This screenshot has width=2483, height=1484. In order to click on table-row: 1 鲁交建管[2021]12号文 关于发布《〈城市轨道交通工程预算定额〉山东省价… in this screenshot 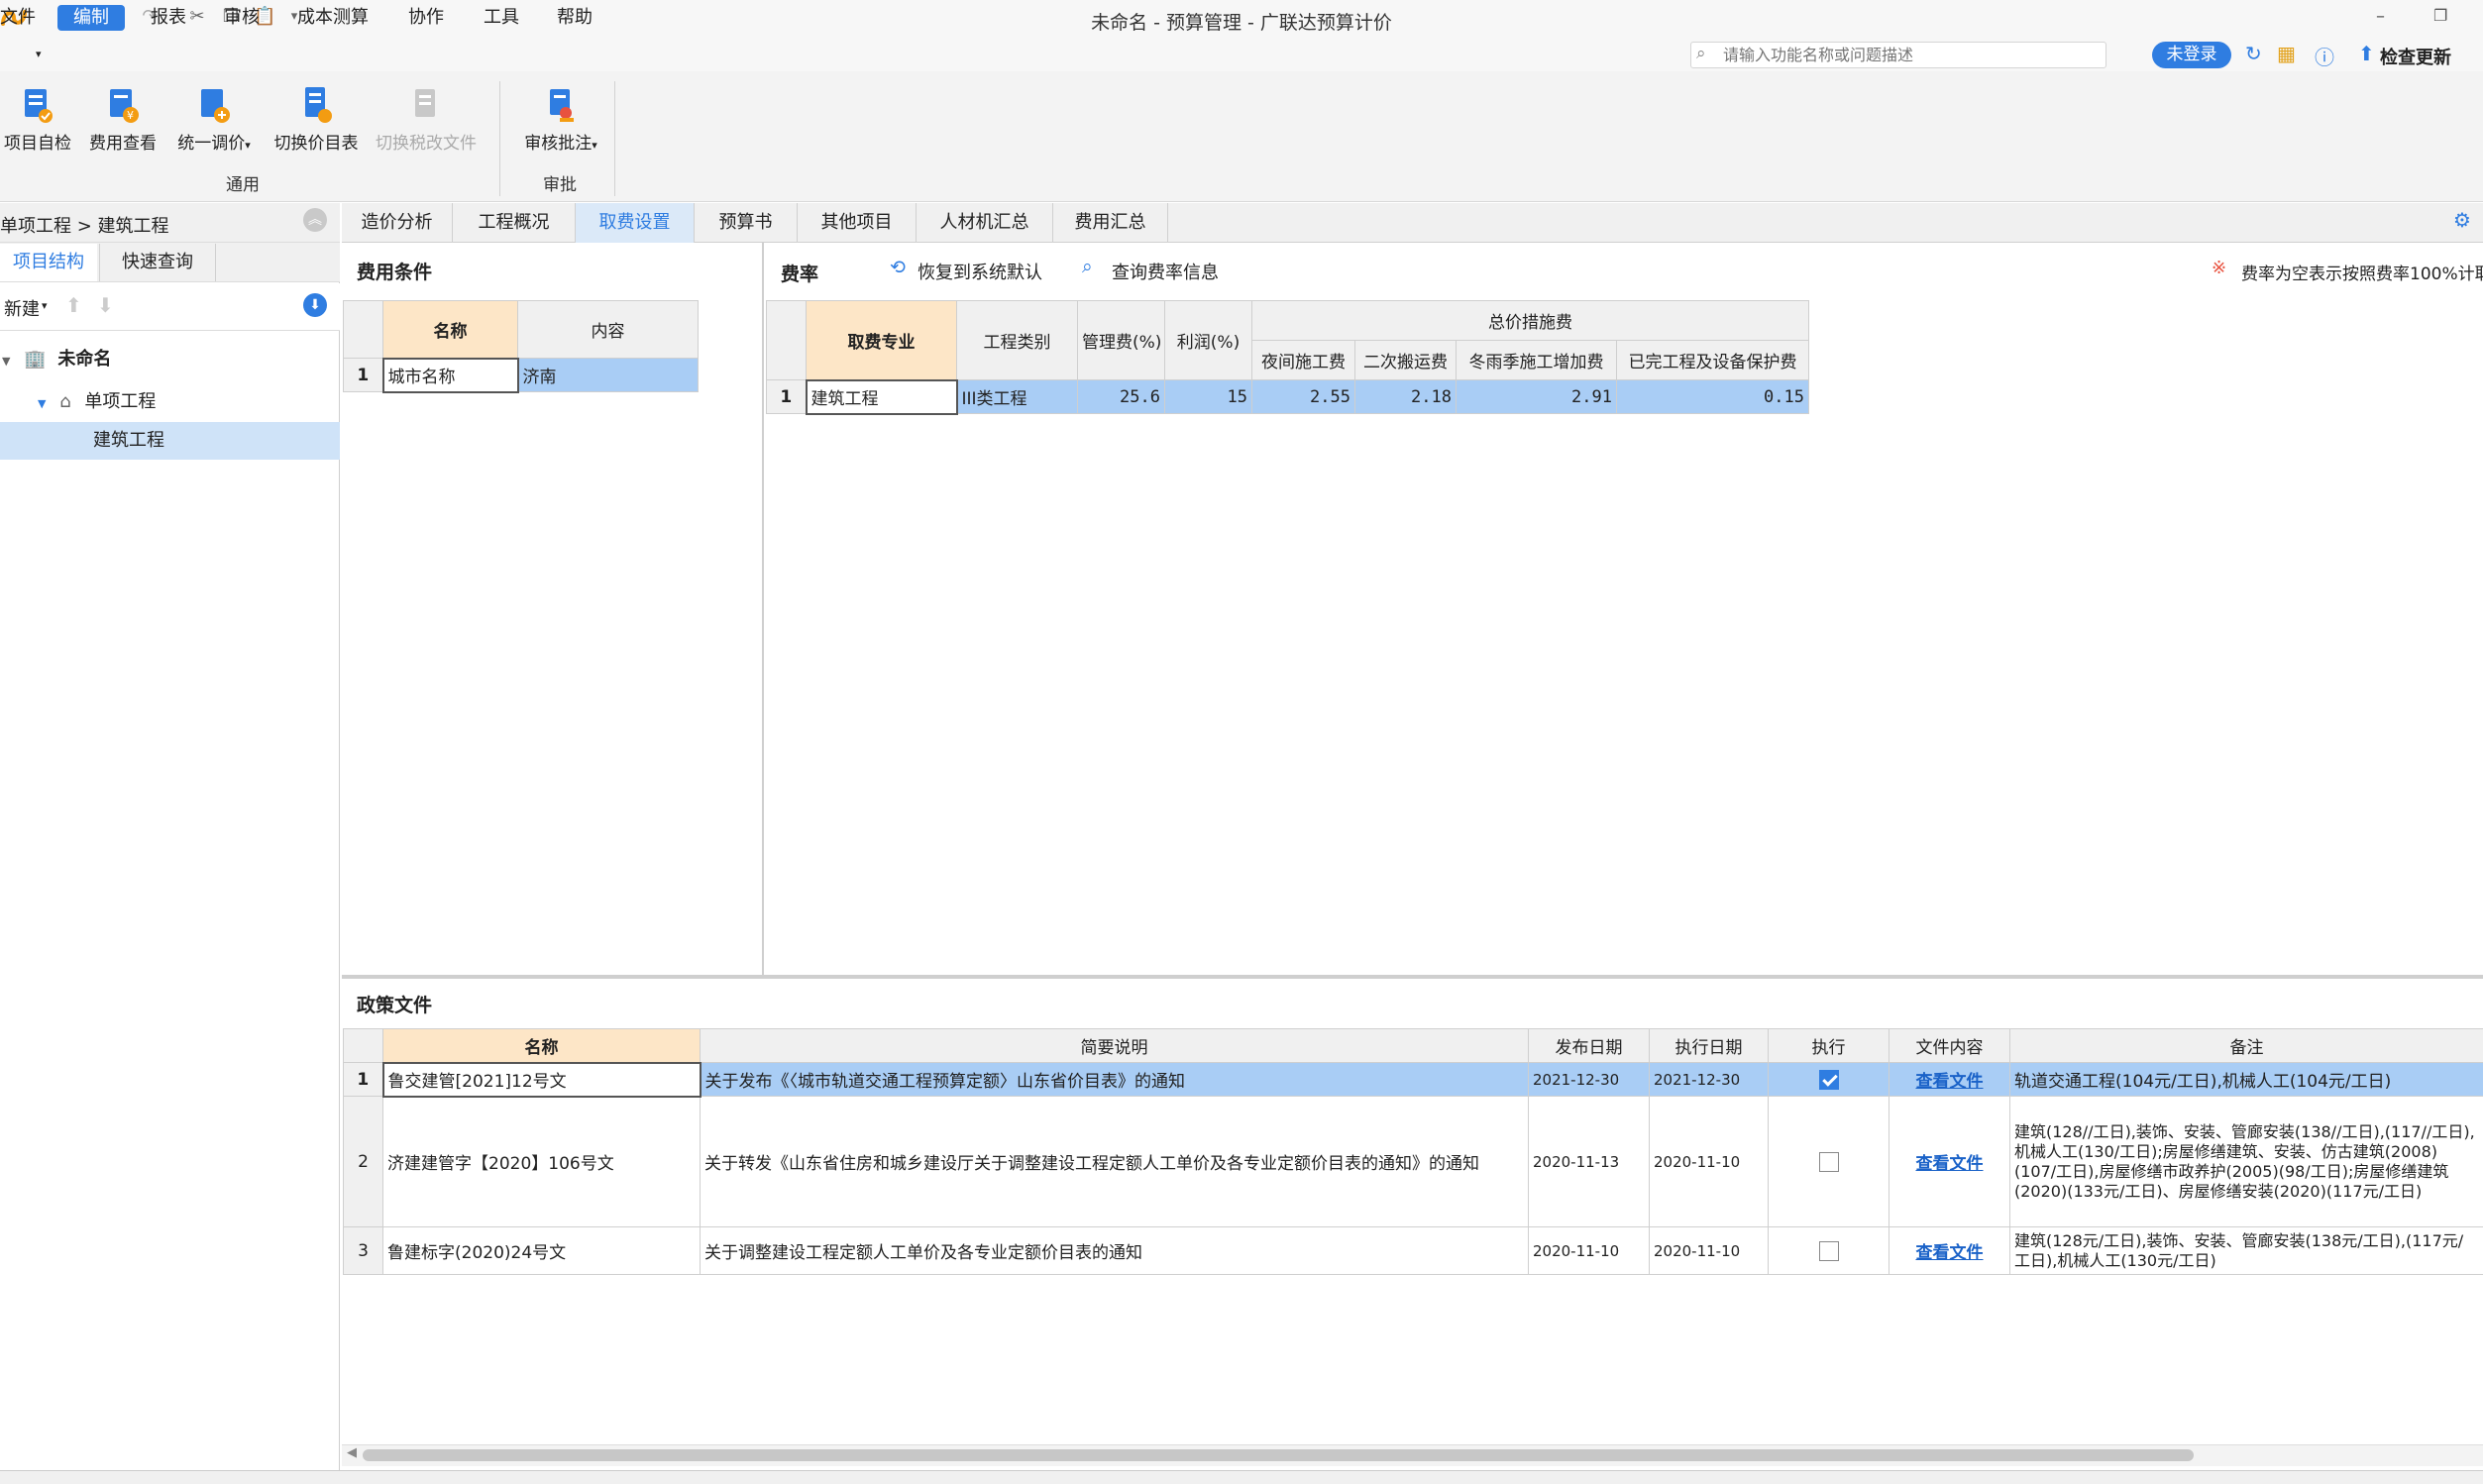, I will do `click(1413, 1079)`.